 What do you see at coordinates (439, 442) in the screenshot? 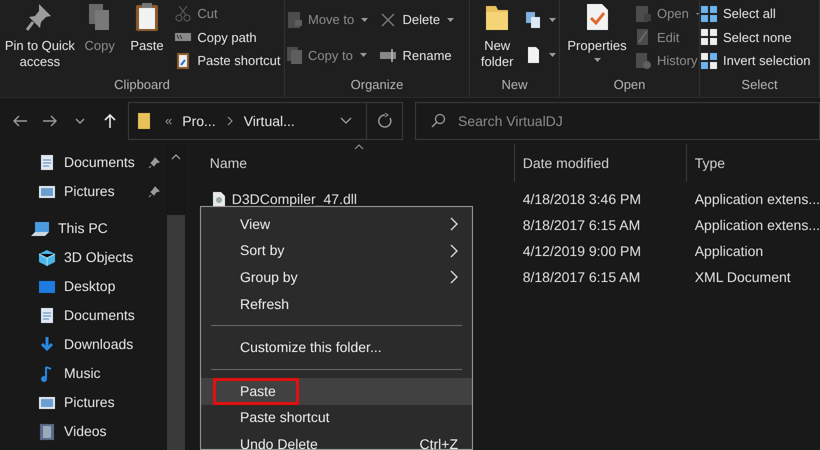
I see `shortcut-label: Ctrl+Z` at bounding box center [439, 442].